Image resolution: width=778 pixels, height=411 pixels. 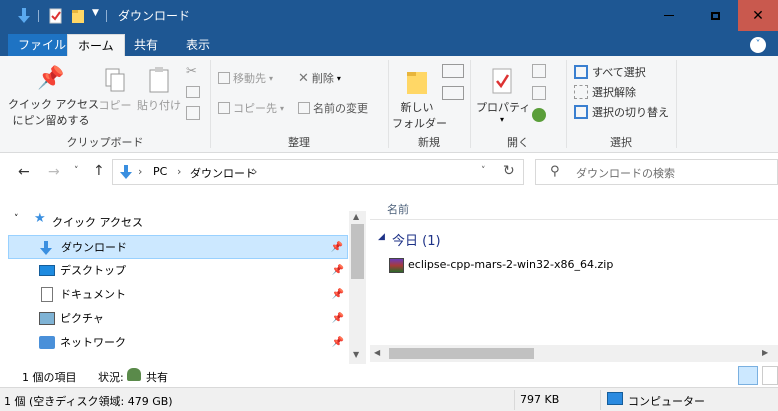 What do you see at coordinates (16, 219) in the screenshot?
I see `expand-icon: ˅` at bounding box center [16, 219].